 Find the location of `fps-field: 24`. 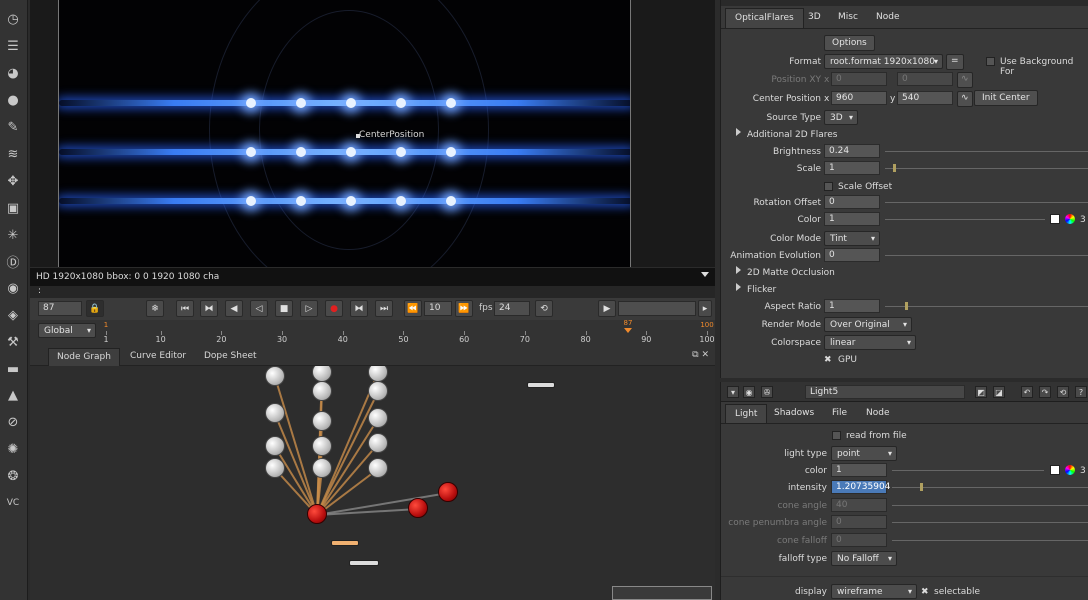

fps-field: 24 is located at coordinates (512, 308).